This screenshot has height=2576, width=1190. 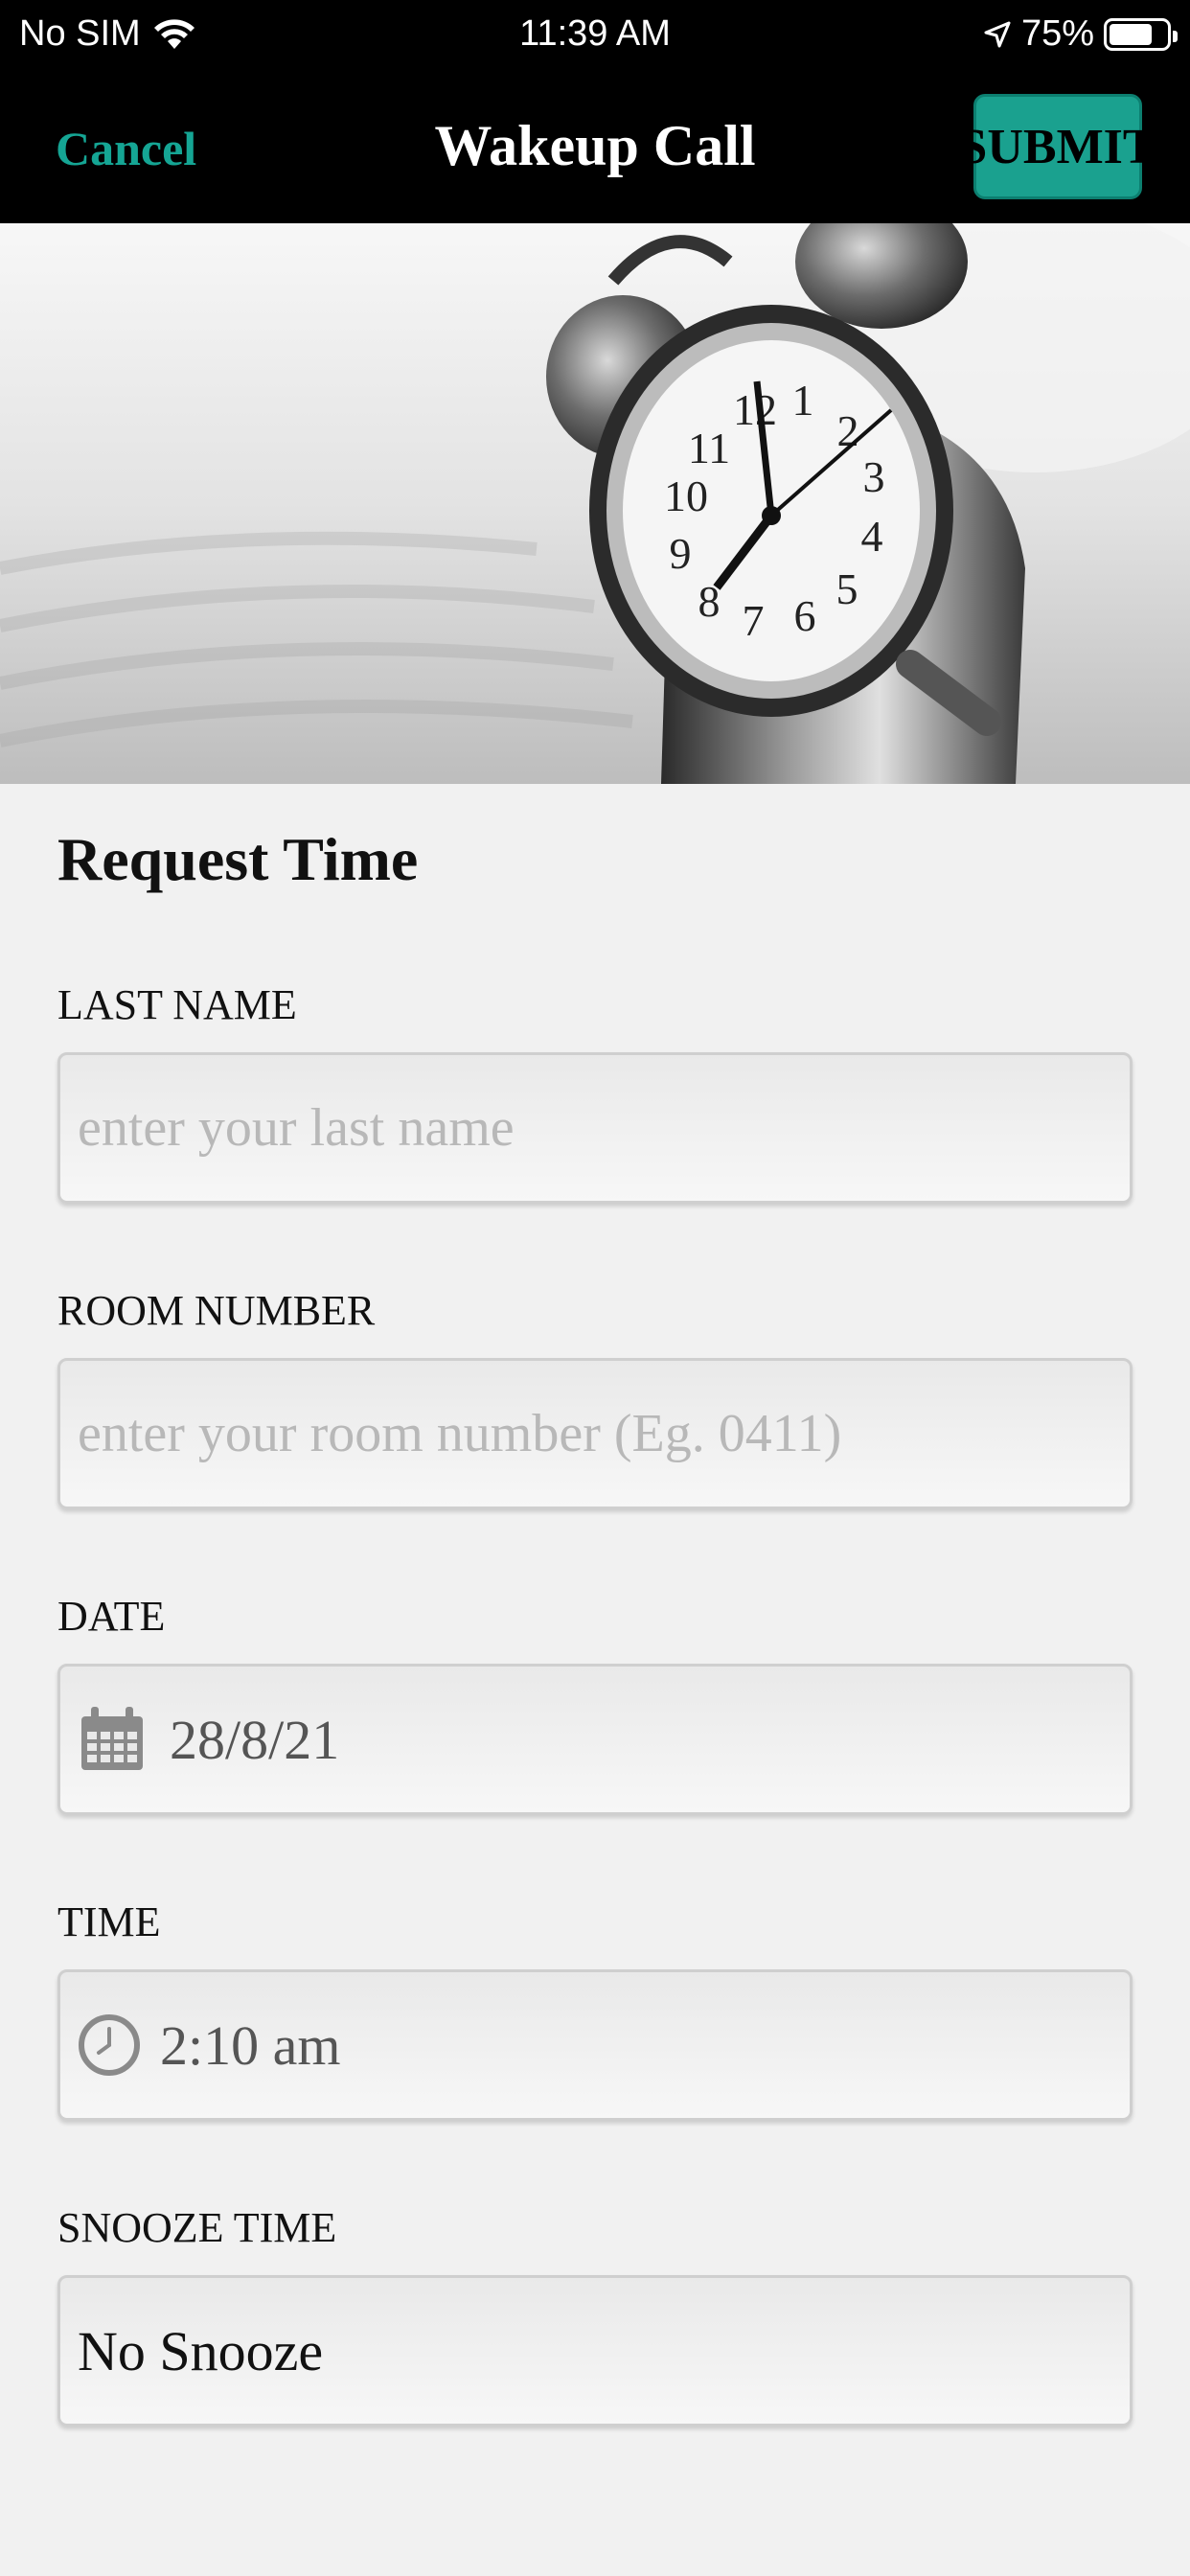 I want to click on status-right: 75%, so click(x=1080, y=34).